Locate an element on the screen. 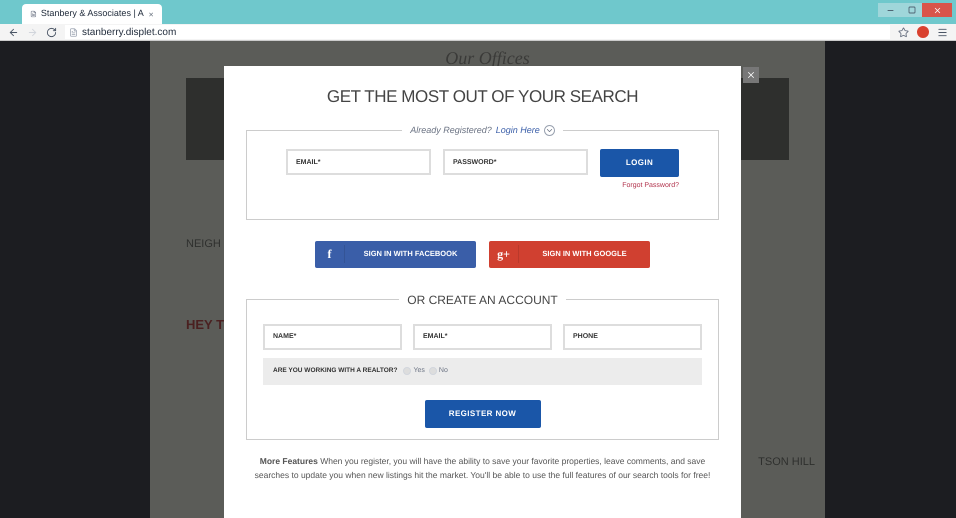 The image size is (956, 518). features-paragraph: More Features When you register, you will have the ability to save your favorite properties, leave comments, and save searches to update you when new listings hit the market. You'll be able to use the full features of our search tools for free! is located at coordinates (483, 468).